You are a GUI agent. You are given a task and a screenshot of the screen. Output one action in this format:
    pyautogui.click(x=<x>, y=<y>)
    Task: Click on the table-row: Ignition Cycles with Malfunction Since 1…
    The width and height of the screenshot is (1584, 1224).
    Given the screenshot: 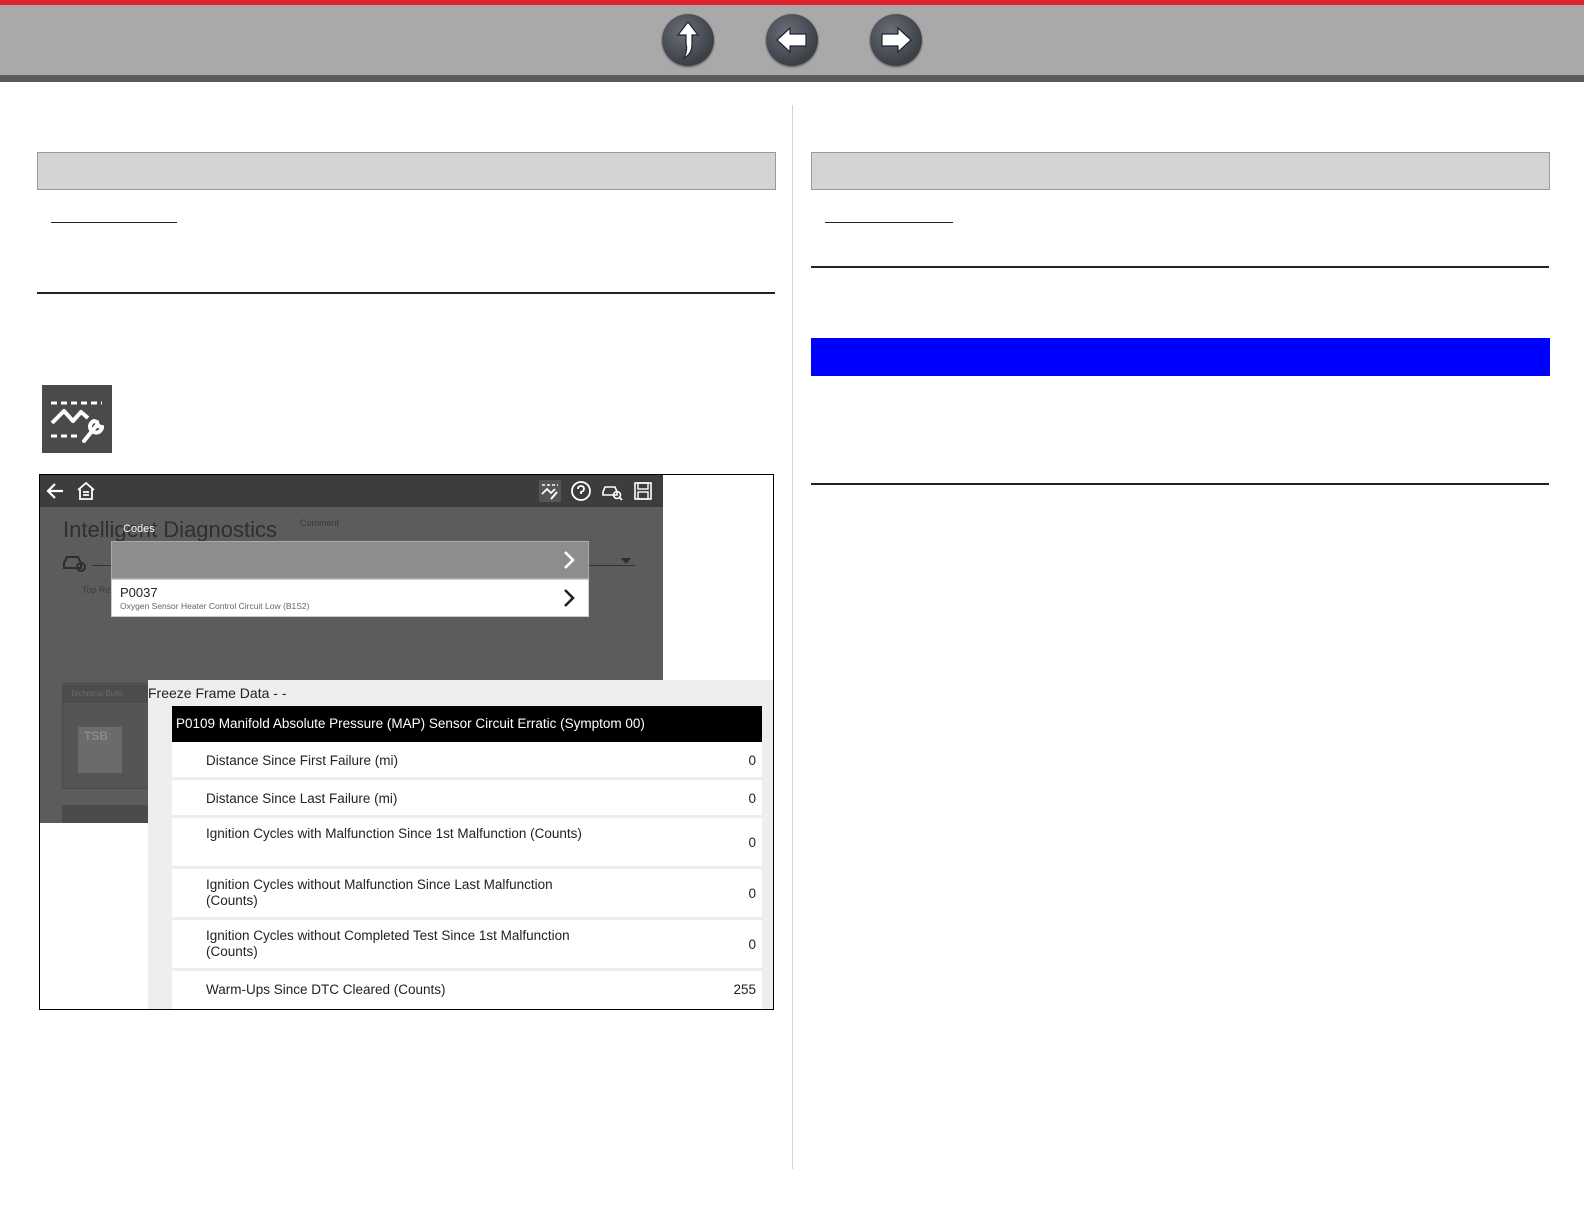 What is the action you would take?
    pyautogui.click(x=467, y=843)
    